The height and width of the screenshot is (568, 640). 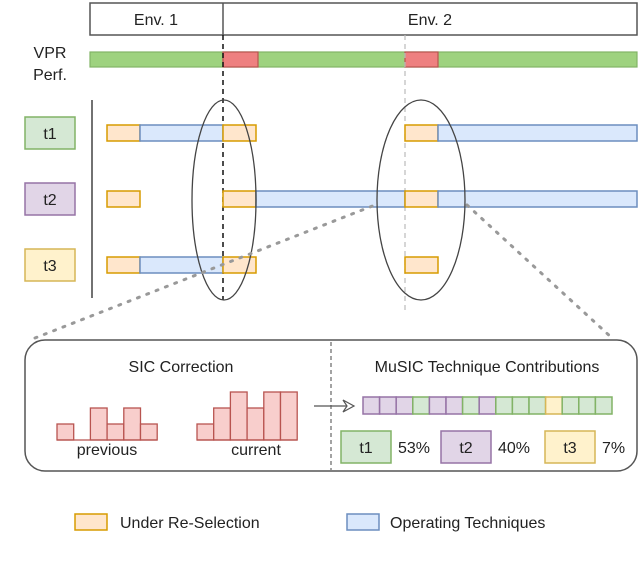 What do you see at coordinates (363, 522) in the screenshot?
I see `legend-operating-swatch` at bounding box center [363, 522].